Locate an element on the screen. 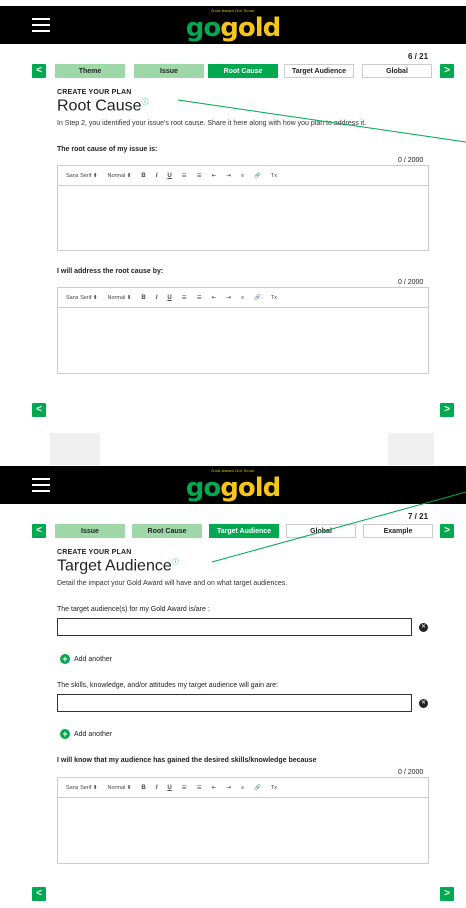 This screenshot has width=466, height=908. page-title-text: Root Cause is located at coordinates (99, 106).